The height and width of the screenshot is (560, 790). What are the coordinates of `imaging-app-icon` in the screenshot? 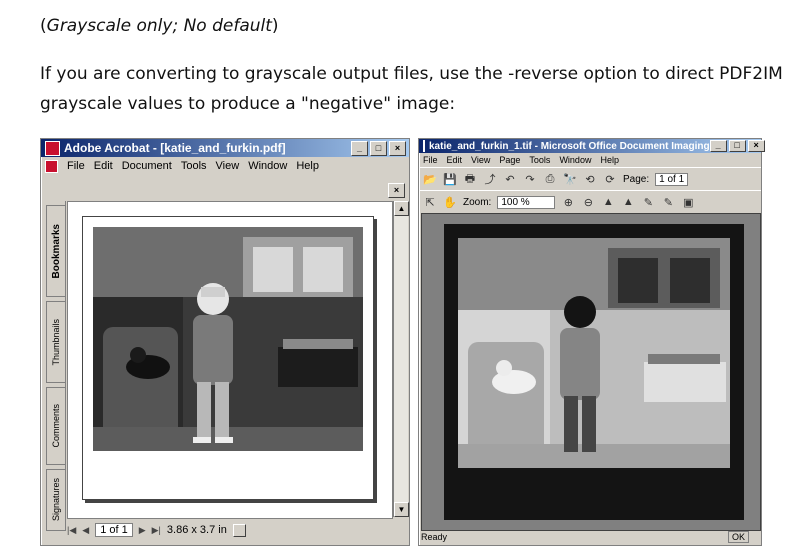 It's located at (424, 146).